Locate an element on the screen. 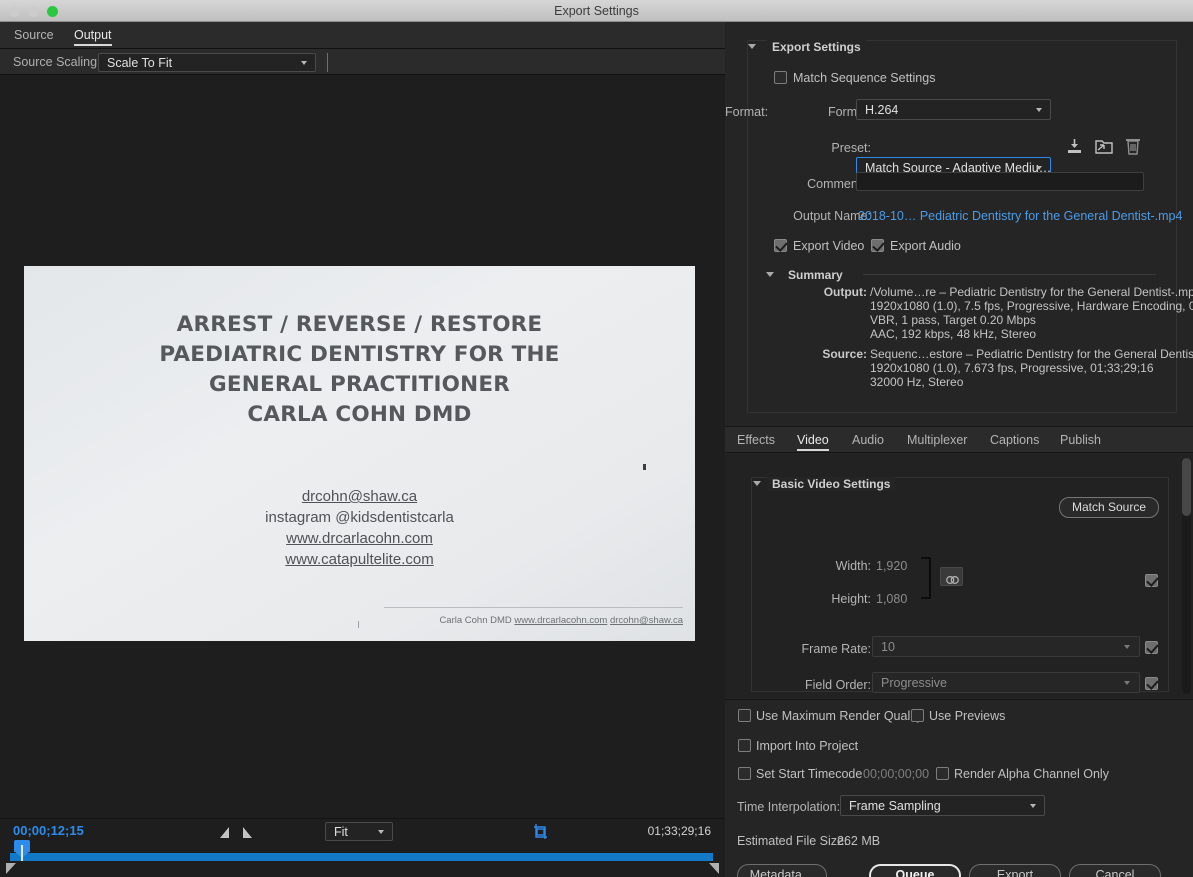 The image size is (1193, 877). format-select: H.264 is located at coordinates (953, 109).